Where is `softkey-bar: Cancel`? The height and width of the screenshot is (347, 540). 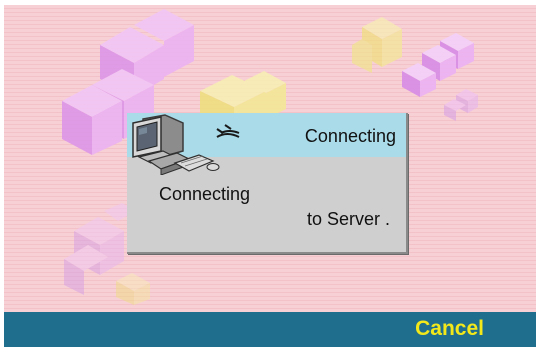 softkey-bar: Cancel is located at coordinates (270, 329).